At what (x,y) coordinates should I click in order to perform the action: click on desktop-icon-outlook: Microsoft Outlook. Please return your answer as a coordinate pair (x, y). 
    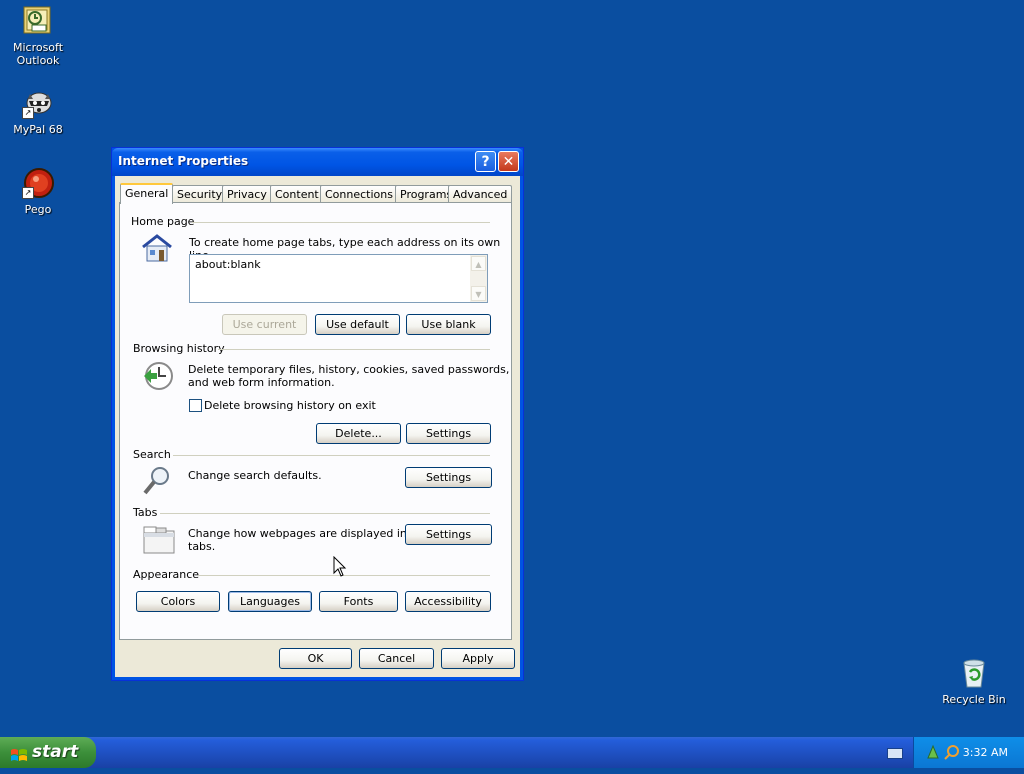
    Looking at the image, I should click on (38, 36).